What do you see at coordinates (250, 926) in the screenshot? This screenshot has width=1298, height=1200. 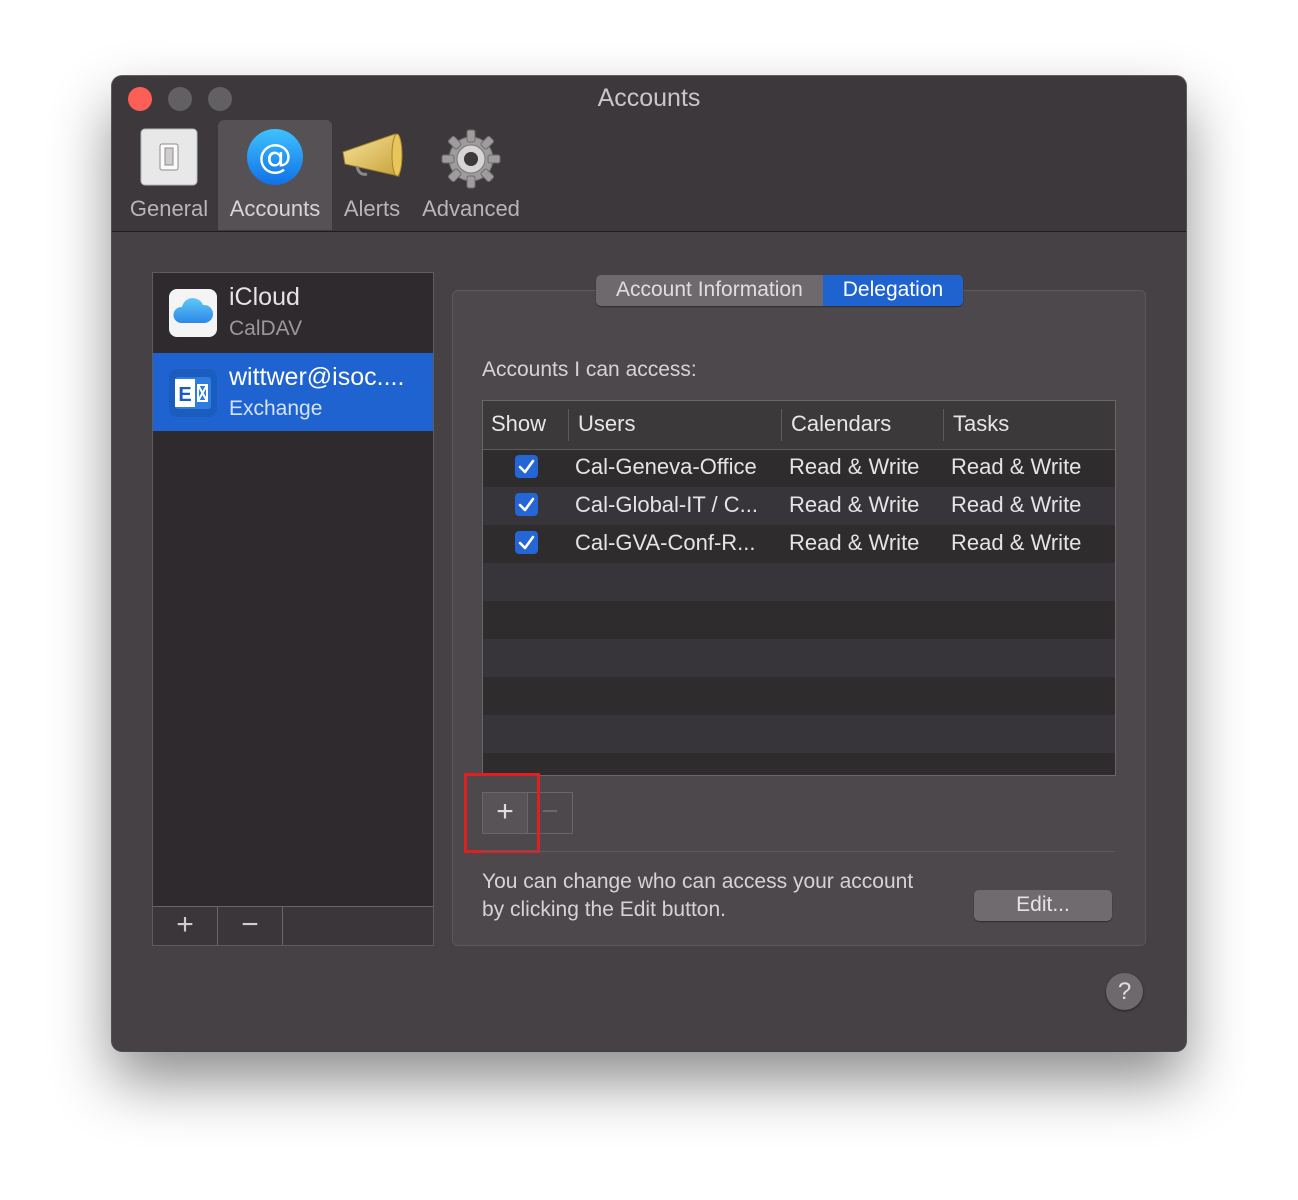 I see `remove-account-button: −` at bounding box center [250, 926].